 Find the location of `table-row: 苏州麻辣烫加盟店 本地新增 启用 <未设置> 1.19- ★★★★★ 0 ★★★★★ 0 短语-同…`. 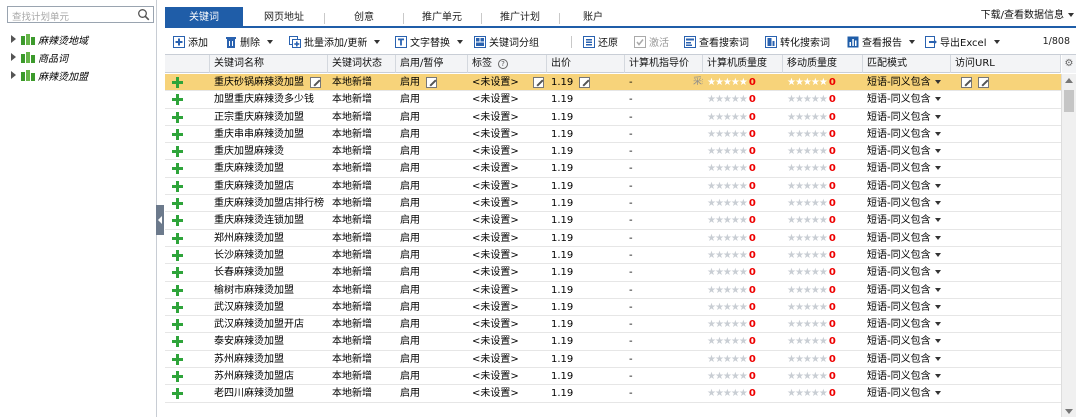

table-row: 苏州麻辣烫加盟店 本地新增 启用 <未设置> 1.19- ★★★★★ 0 ★★★★★ 0 短语-同… is located at coordinates (613, 377).